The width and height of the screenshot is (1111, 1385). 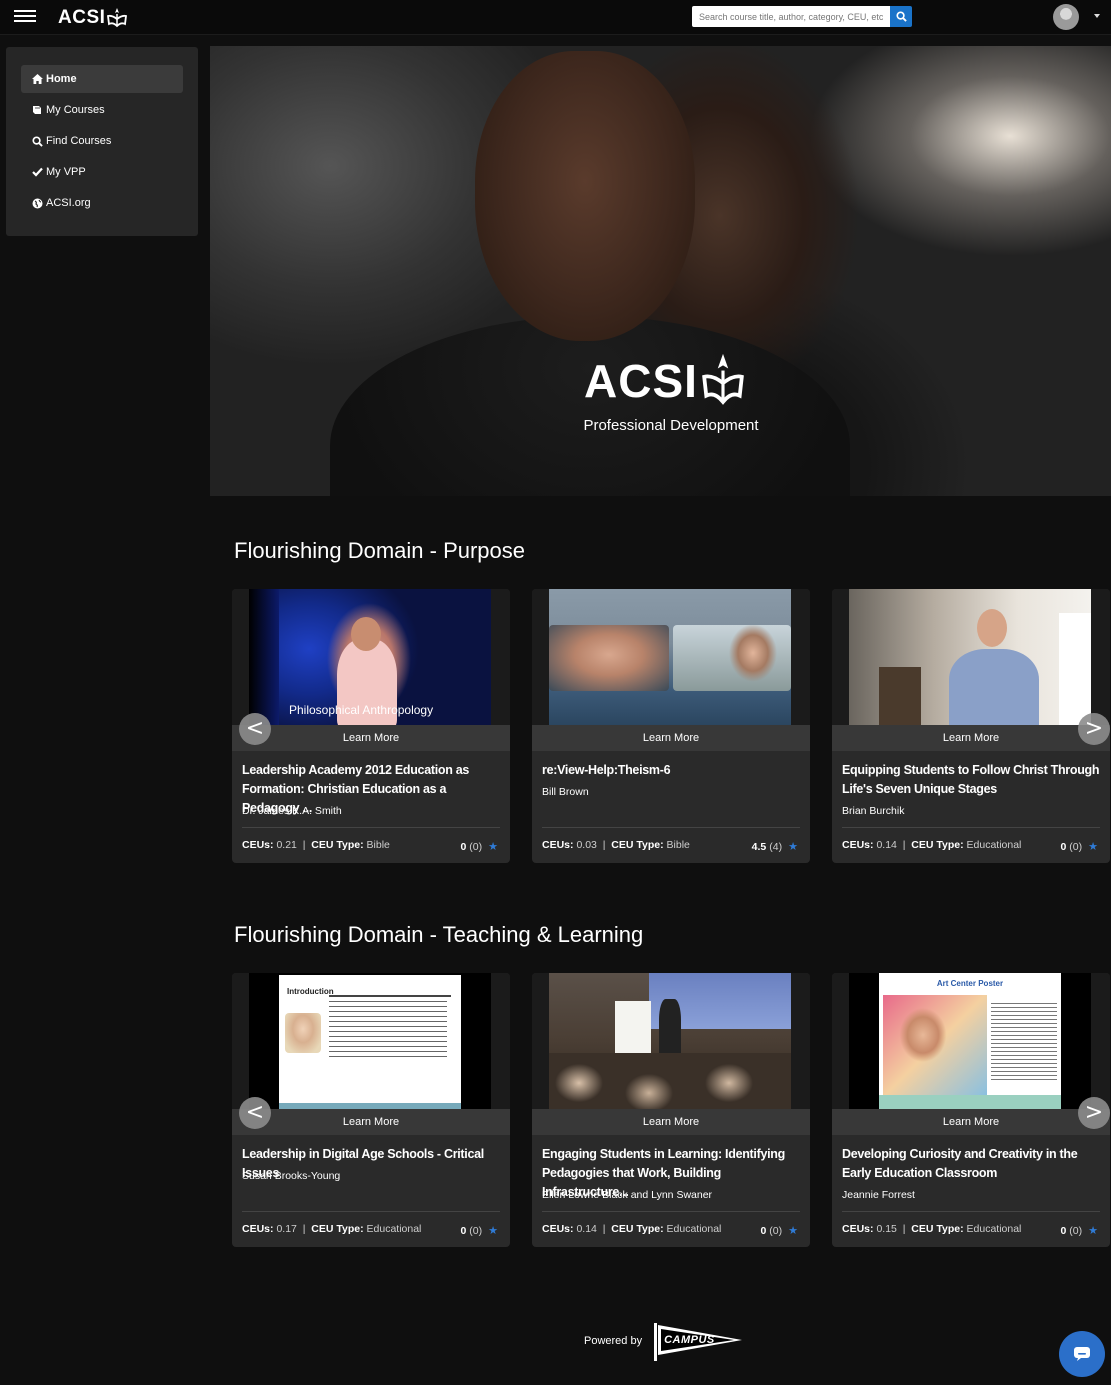 What do you see at coordinates (37, 172) in the screenshot?
I see `check-icon` at bounding box center [37, 172].